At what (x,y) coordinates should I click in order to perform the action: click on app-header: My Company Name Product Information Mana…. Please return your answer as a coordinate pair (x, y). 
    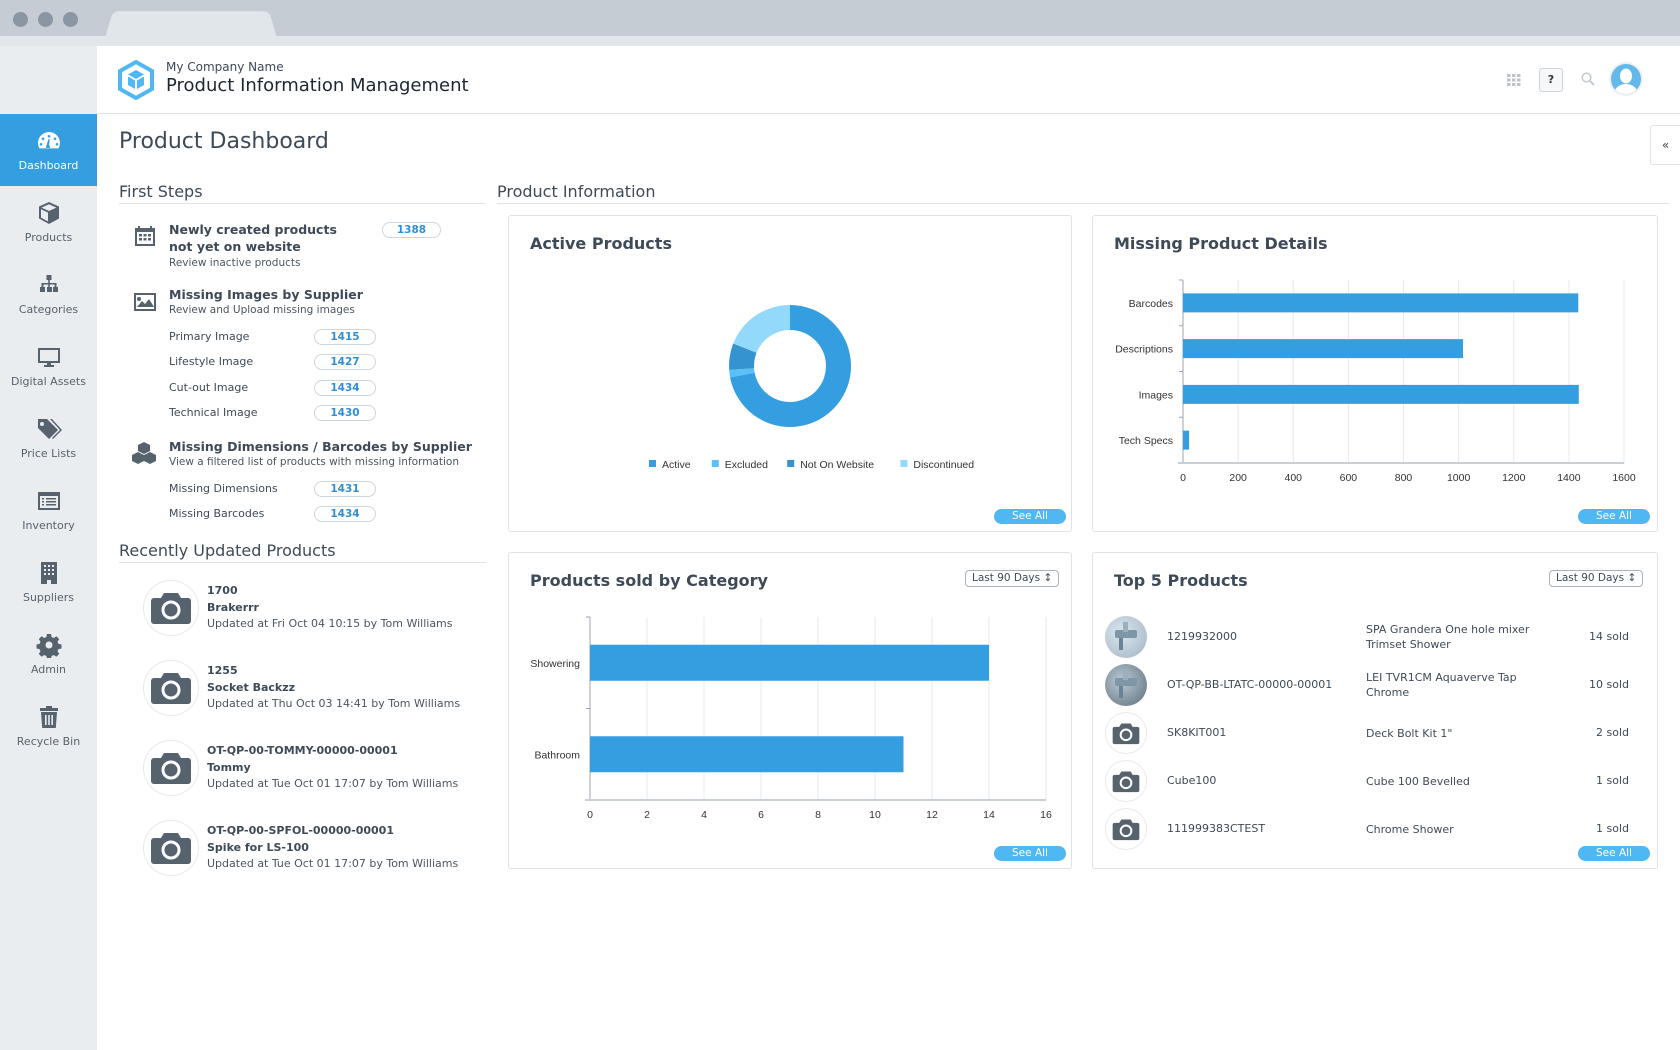
    Looking at the image, I should click on (888, 80).